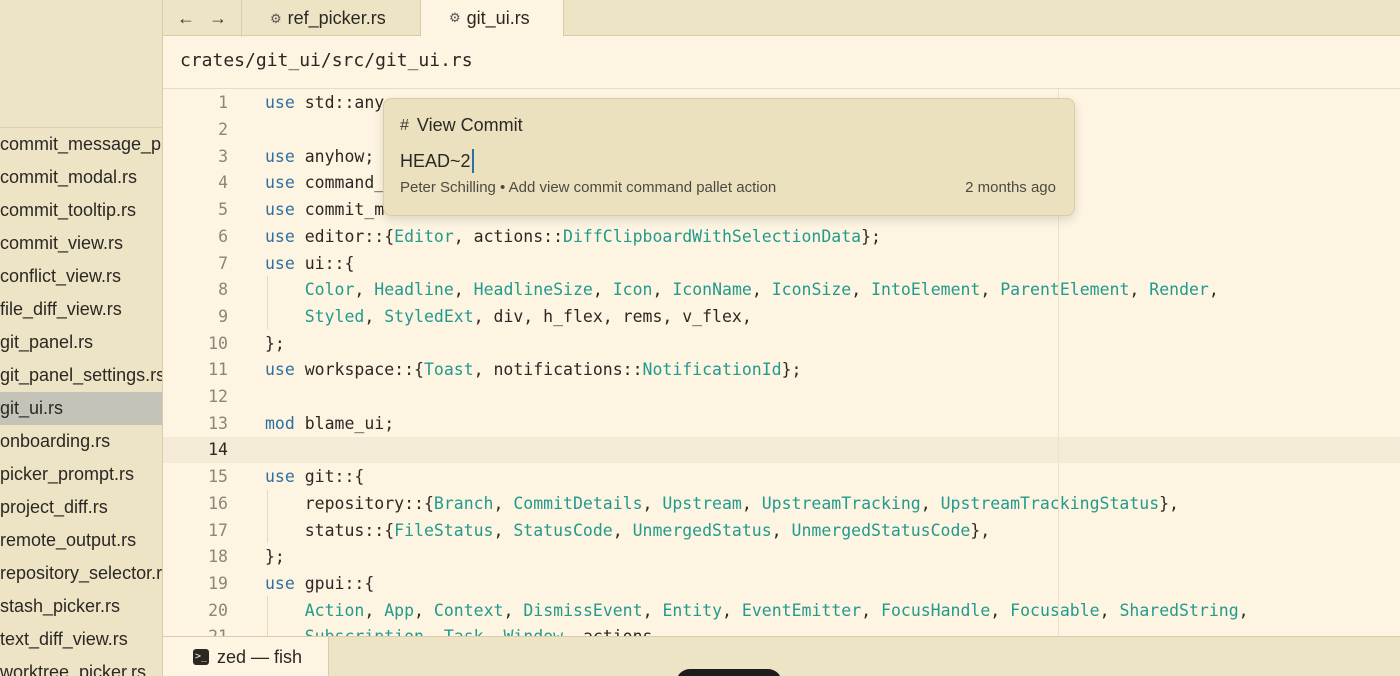  What do you see at coordinates (218, 343) in the screenshot?
I see `line-number: 10` at bounding box center [218, 343].